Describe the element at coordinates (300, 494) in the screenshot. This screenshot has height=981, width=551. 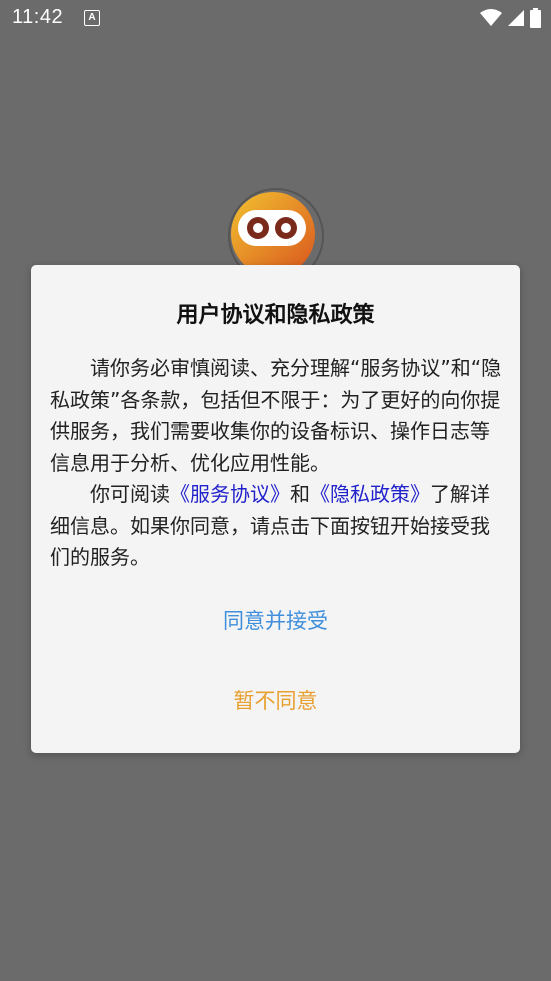
I see `para2-text-mid: 和` at that location.